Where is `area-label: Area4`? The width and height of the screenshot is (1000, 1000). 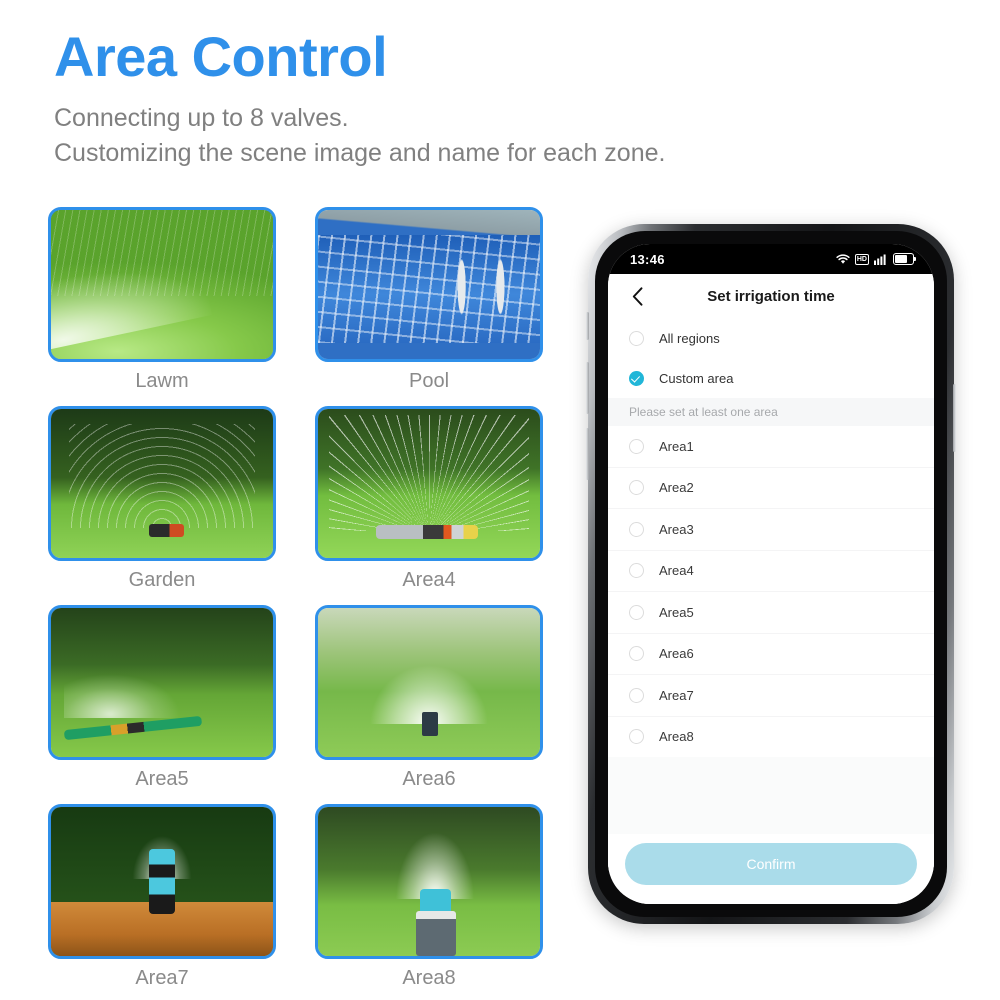 area-label: Area4 is located at coordinates (676, 571).